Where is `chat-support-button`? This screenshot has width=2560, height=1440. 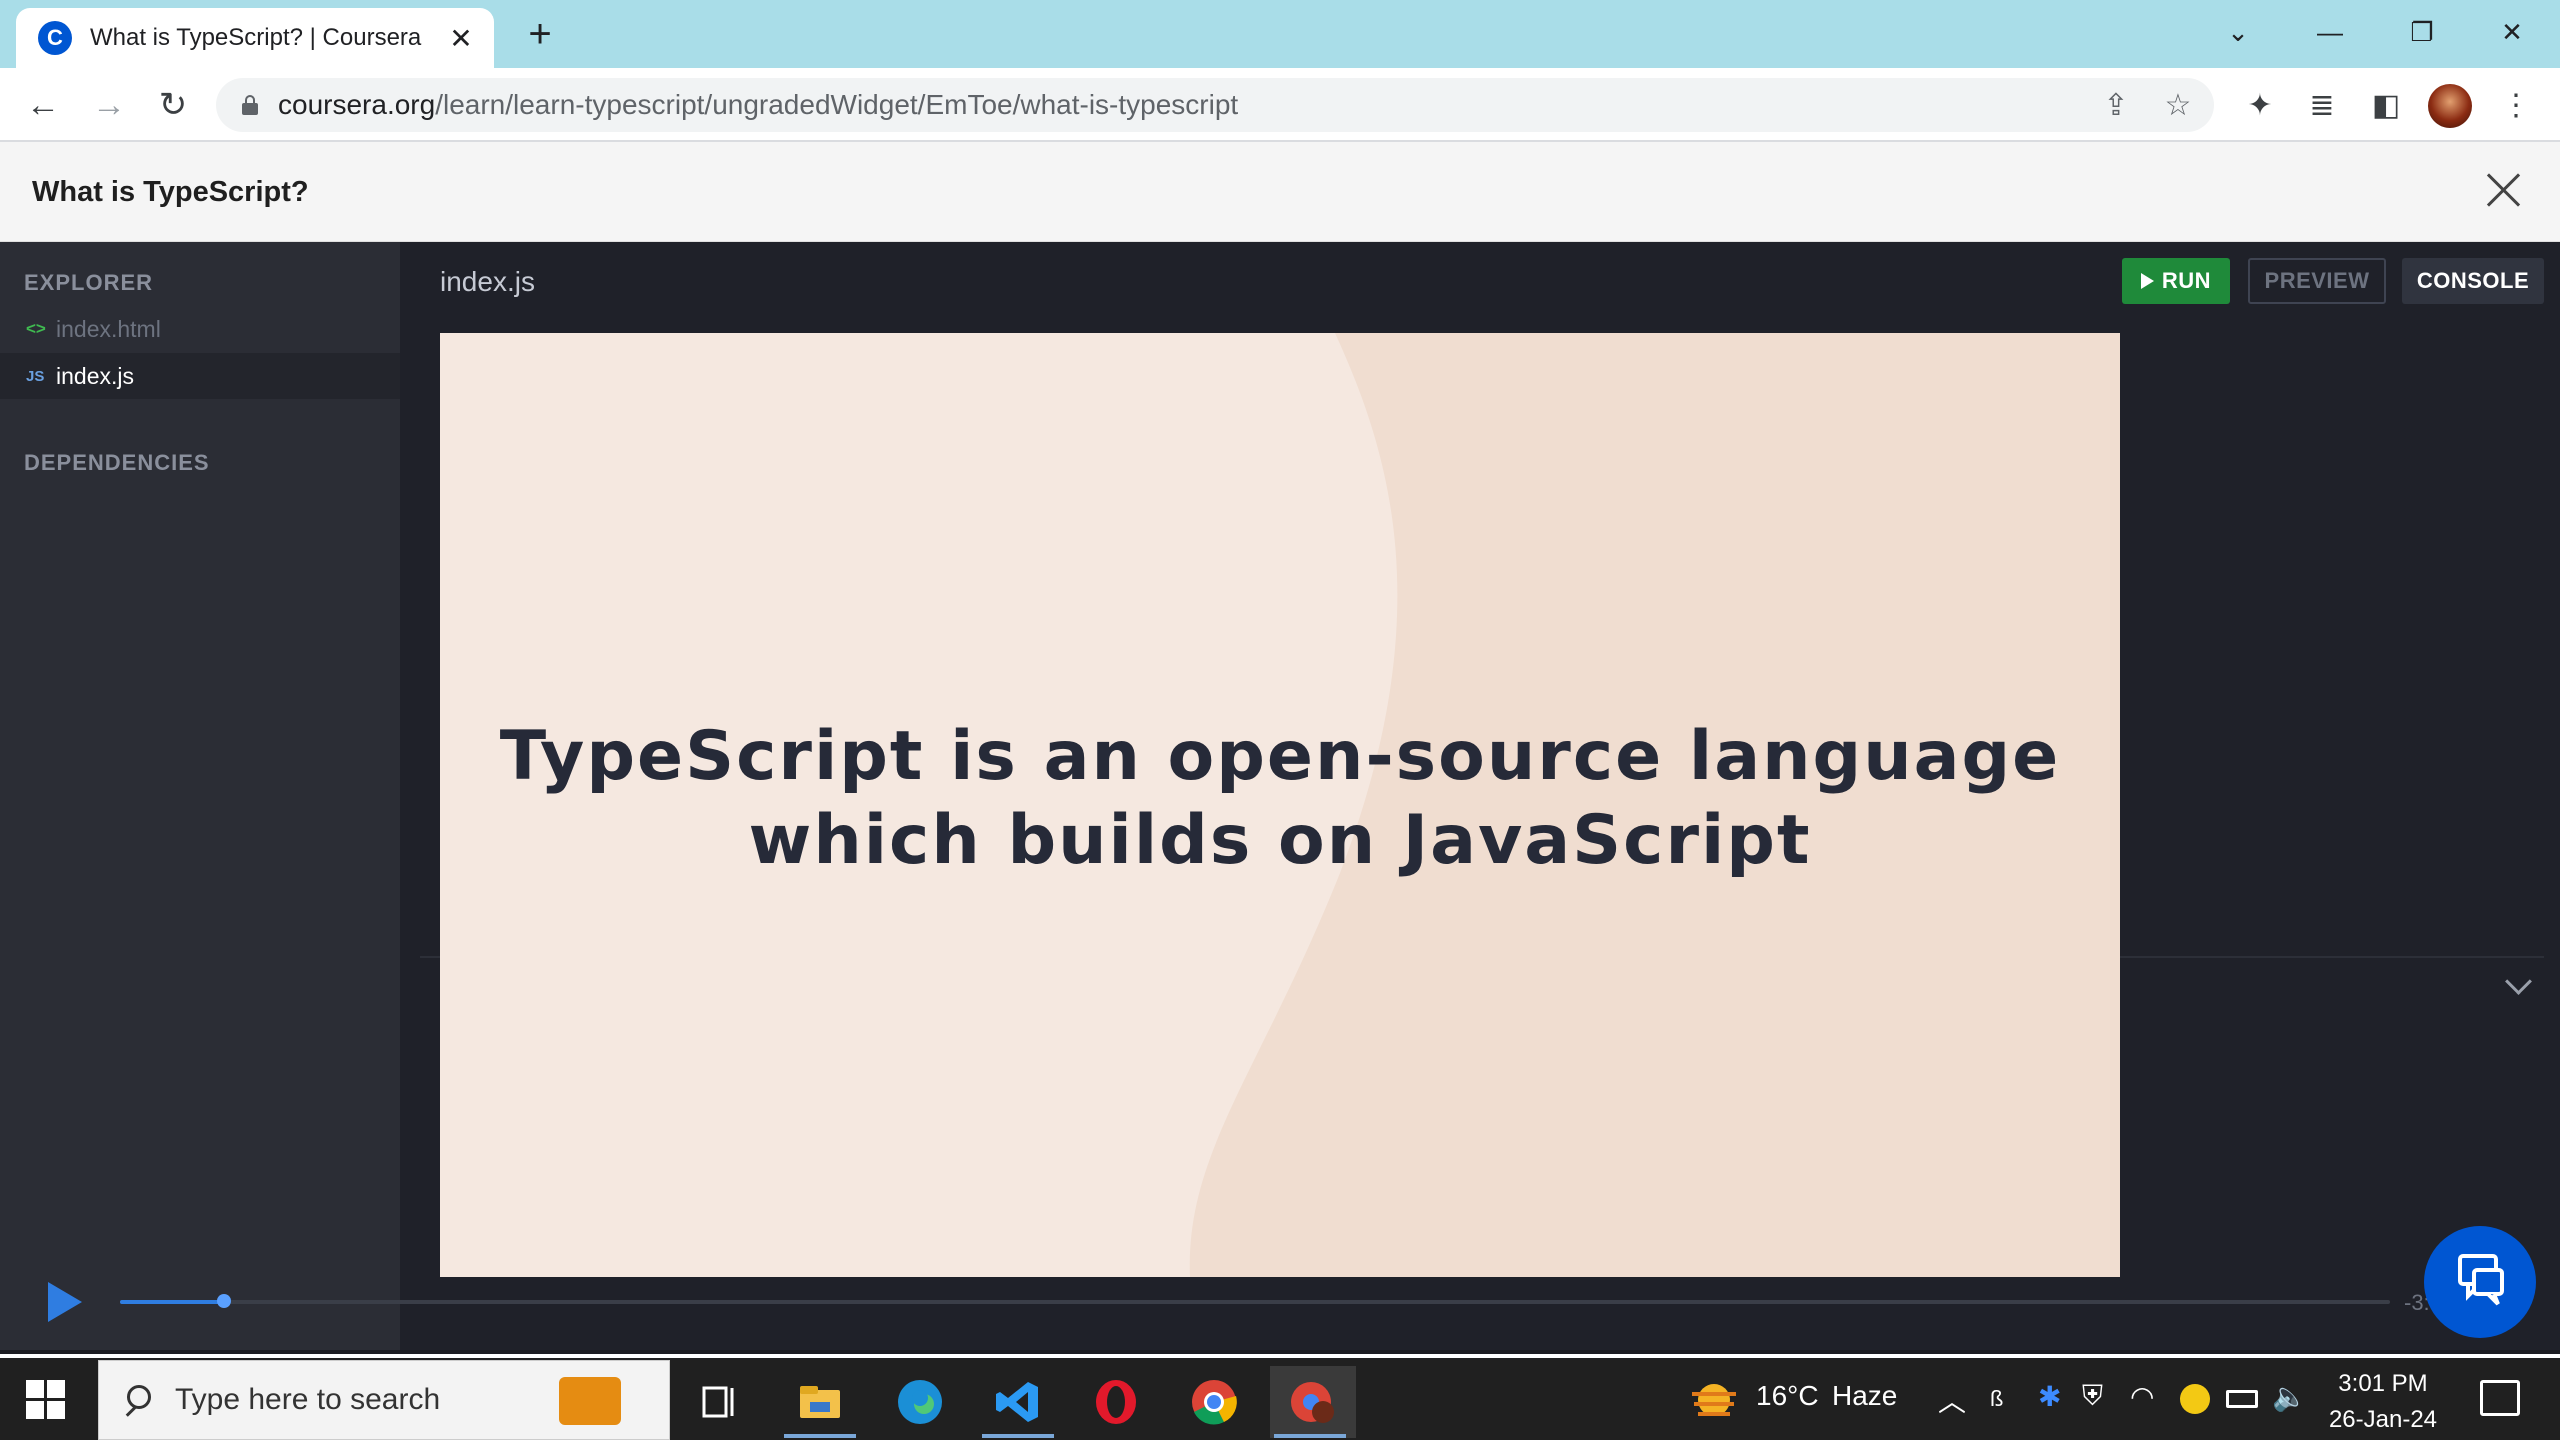
chat-support-button is located at coordinates (2480, 1282).